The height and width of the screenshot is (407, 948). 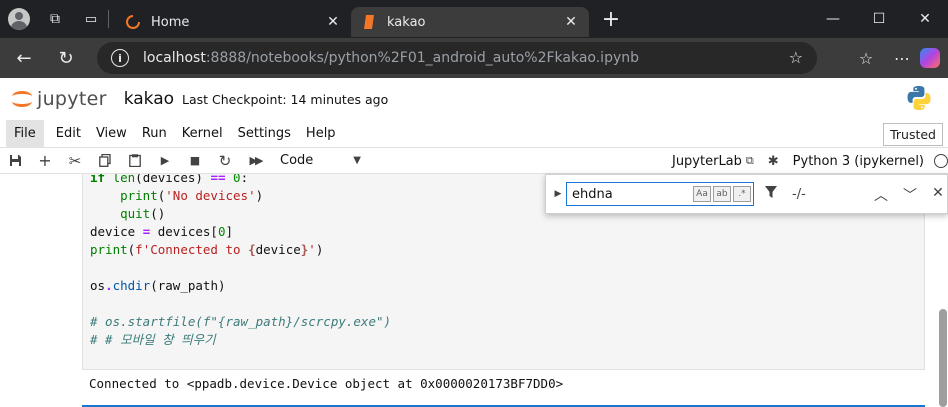 What do you see at coordinates (135, 161) in the screenshot?
I see `paste-icon` at bounding box center [135, 161].